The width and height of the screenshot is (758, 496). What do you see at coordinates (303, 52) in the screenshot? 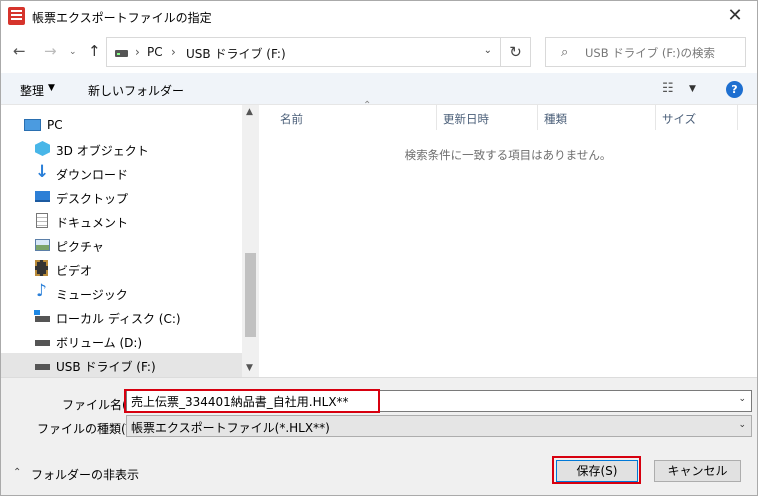
I see `address-bar: › PC › USB ドライブ (F:) ⌄` at bounding box center [303, 52].